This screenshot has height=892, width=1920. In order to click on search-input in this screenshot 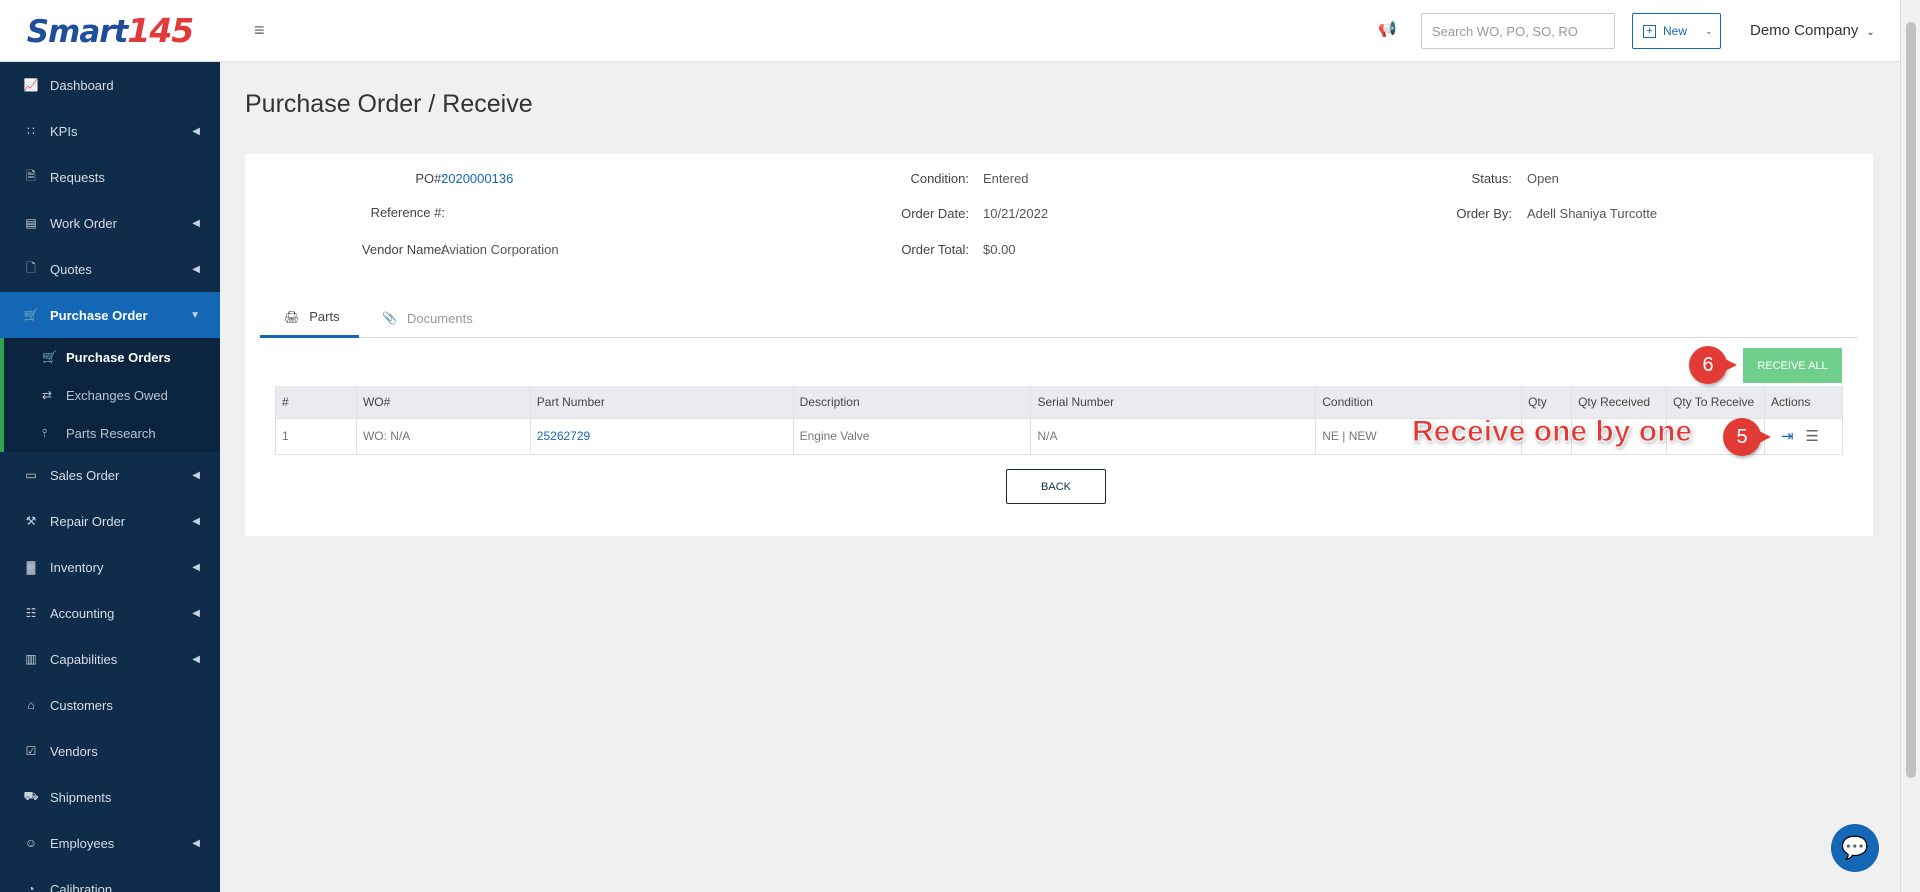, I will do `click(1518, 31)`.